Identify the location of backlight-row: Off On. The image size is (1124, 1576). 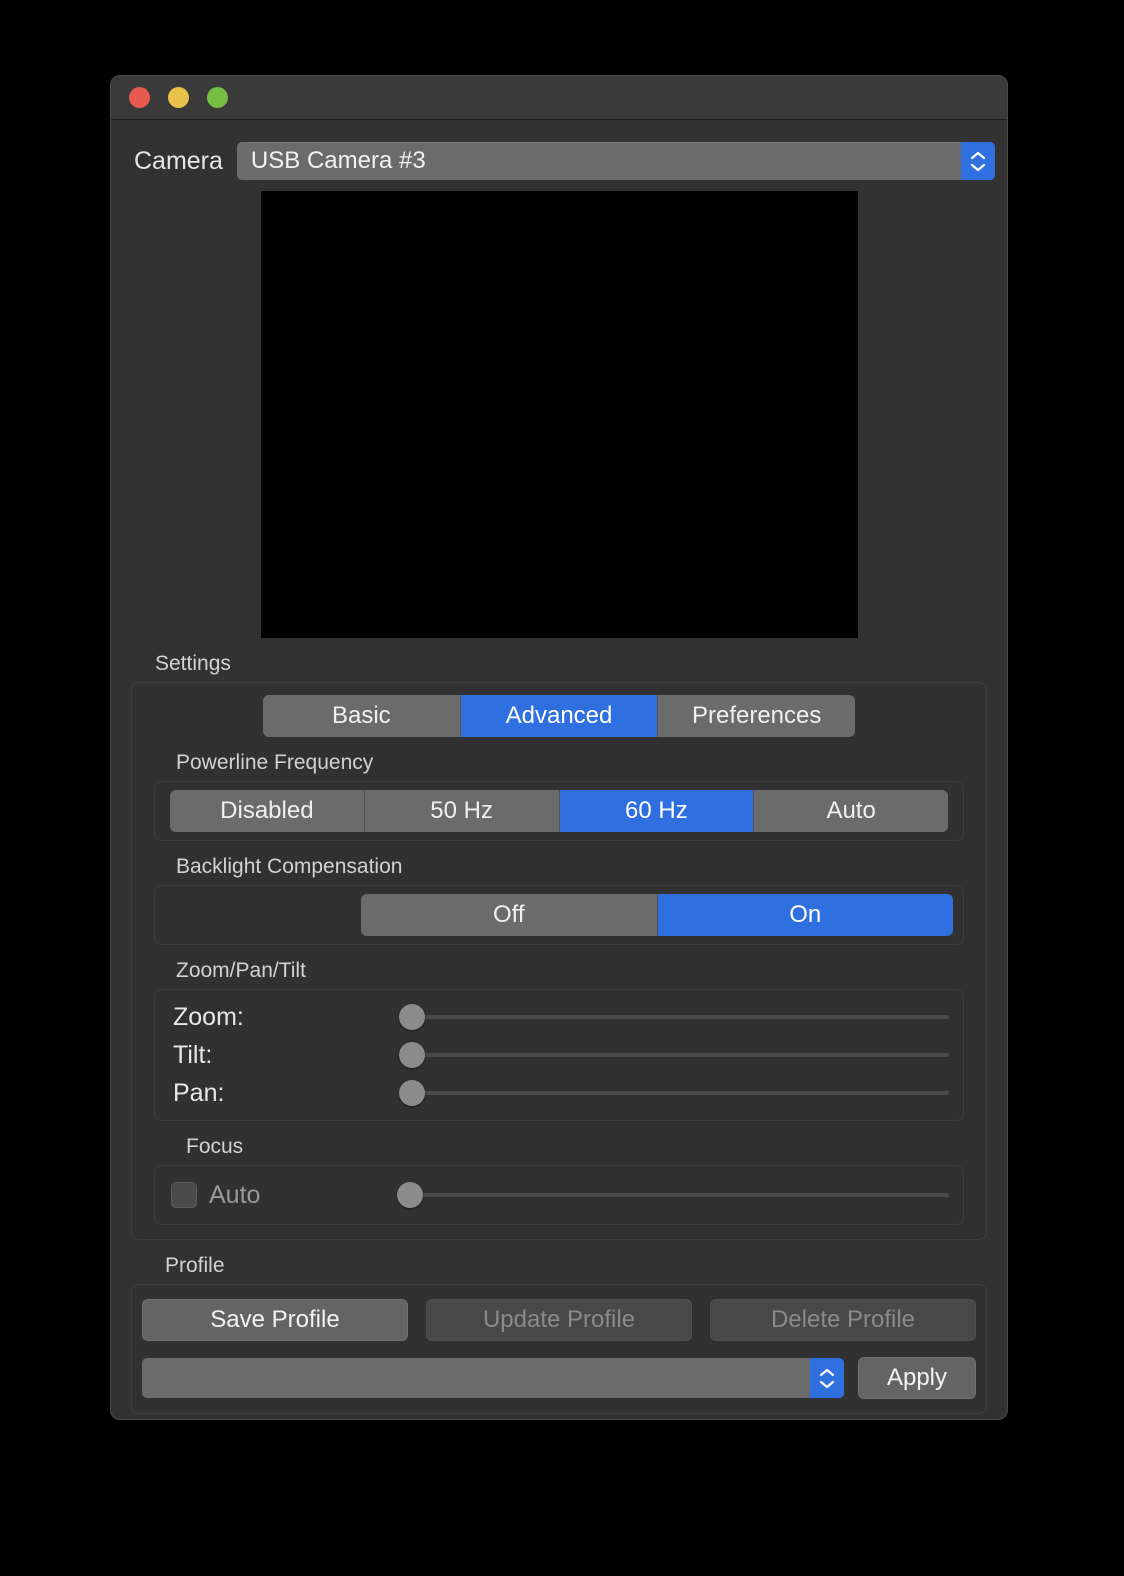
(559, 915).